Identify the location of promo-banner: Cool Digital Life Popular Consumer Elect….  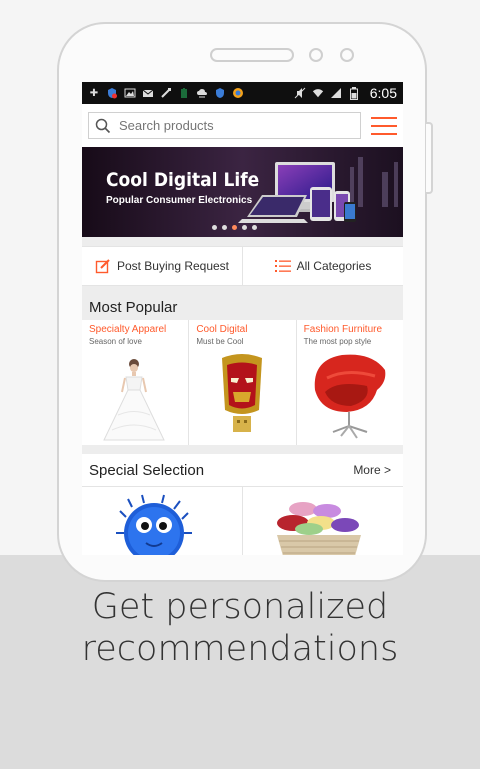
(242, 192).